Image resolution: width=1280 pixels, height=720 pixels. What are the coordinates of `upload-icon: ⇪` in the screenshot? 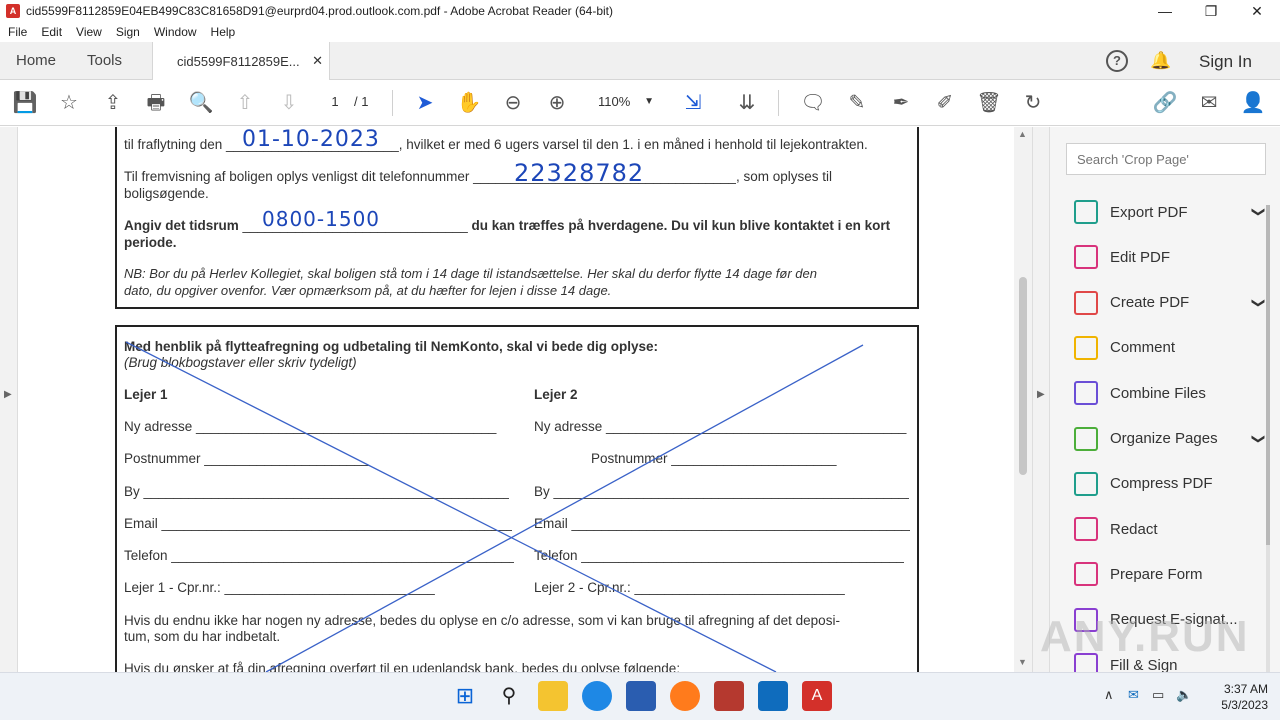 It's located at (113, 103).